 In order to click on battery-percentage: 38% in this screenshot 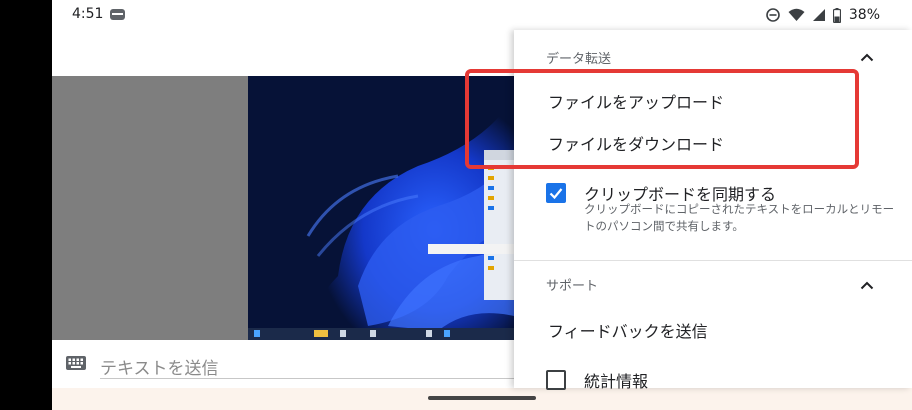, I will do `click(864, 15)`.